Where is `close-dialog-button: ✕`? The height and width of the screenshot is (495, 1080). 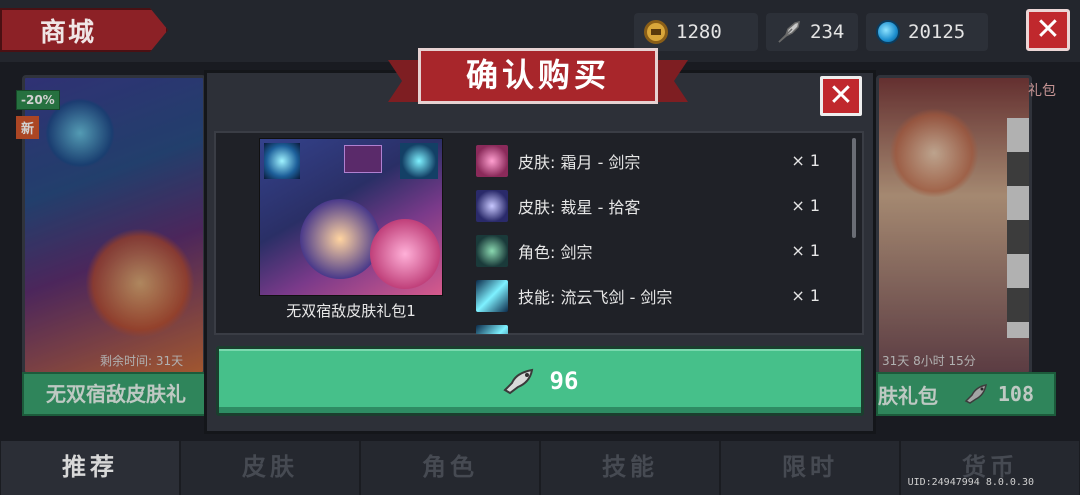 close-dialog-button: ✕ is located at coordinates (841, 96).